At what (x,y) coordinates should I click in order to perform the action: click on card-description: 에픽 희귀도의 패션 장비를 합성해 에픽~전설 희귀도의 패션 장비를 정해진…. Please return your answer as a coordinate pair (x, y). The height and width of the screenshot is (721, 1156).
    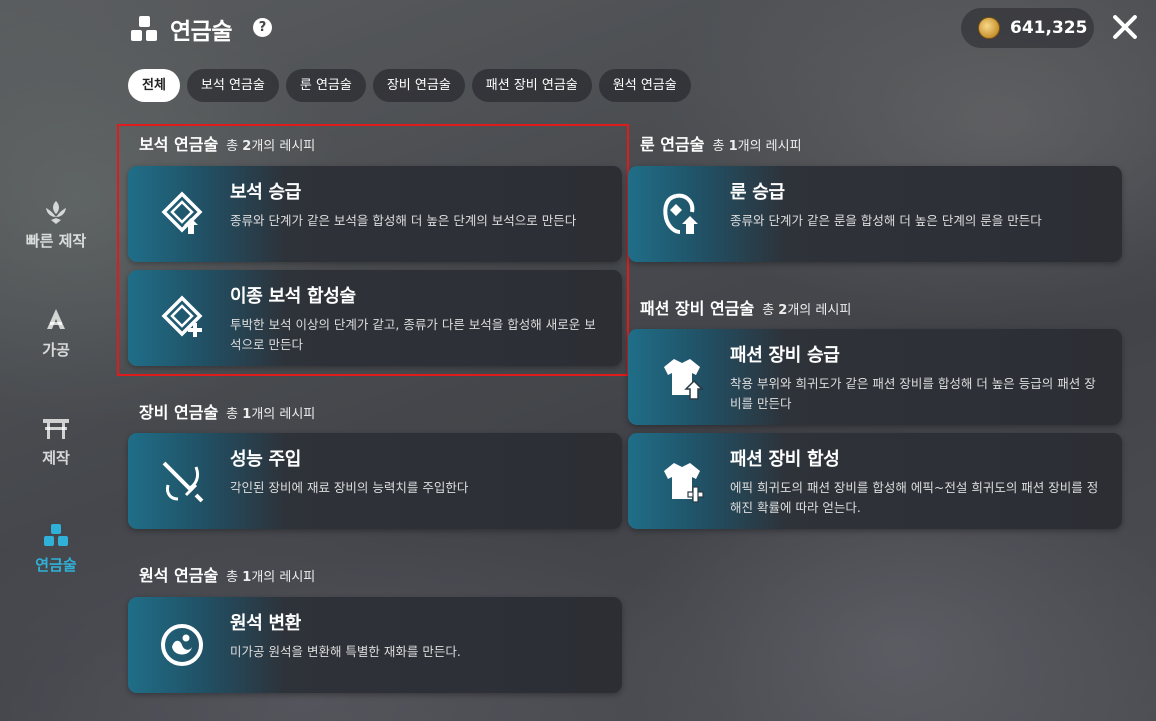
    Looking at the image, I should click on (914, 497).